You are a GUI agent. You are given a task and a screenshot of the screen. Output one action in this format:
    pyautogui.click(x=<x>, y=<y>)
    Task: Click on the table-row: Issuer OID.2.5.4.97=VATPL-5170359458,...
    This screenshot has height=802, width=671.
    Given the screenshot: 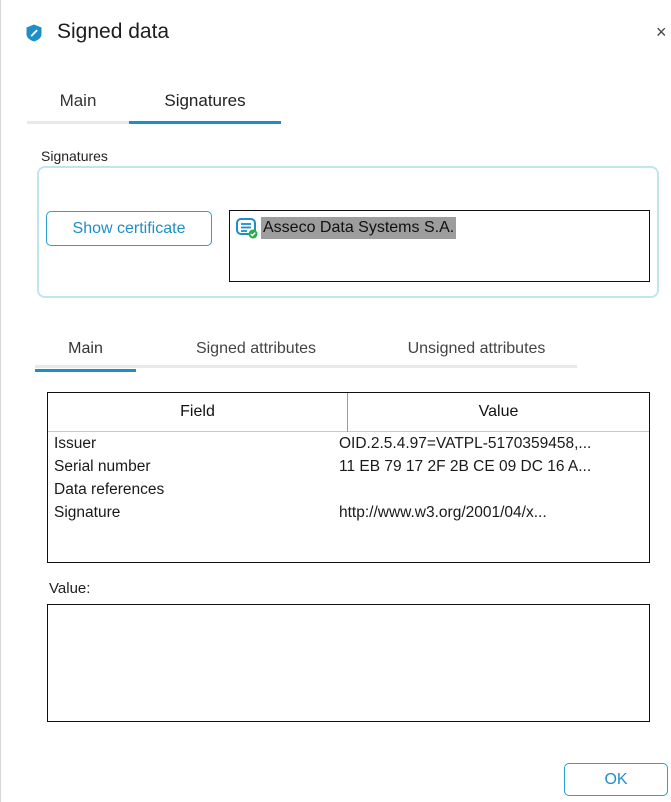 What is the action you would take?
    pyautogui.click(x=348, y=444)
    